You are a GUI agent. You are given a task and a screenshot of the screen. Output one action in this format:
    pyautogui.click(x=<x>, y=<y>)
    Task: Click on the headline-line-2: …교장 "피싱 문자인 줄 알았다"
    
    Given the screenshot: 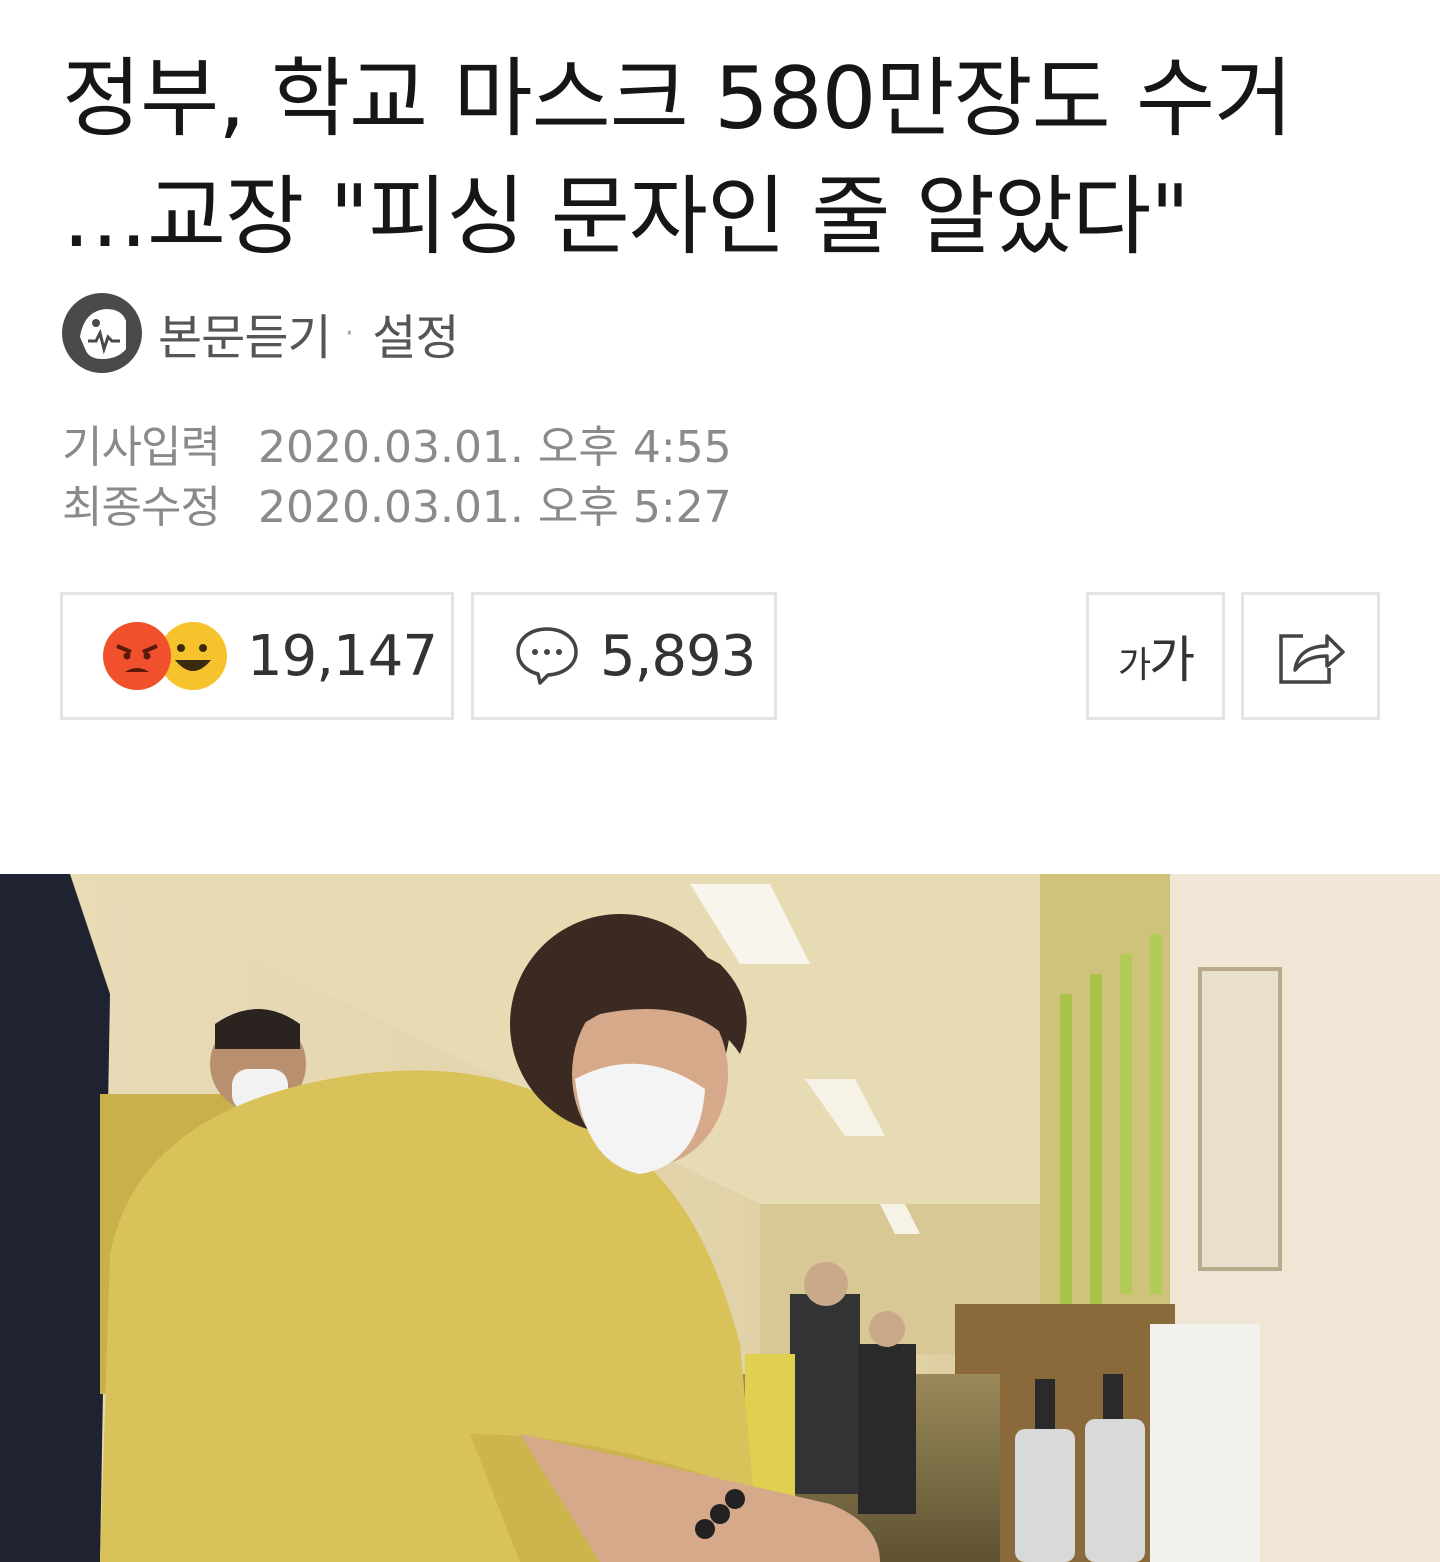 What is the action you would take?
    pyautogui.click(x=626, y=217)
    